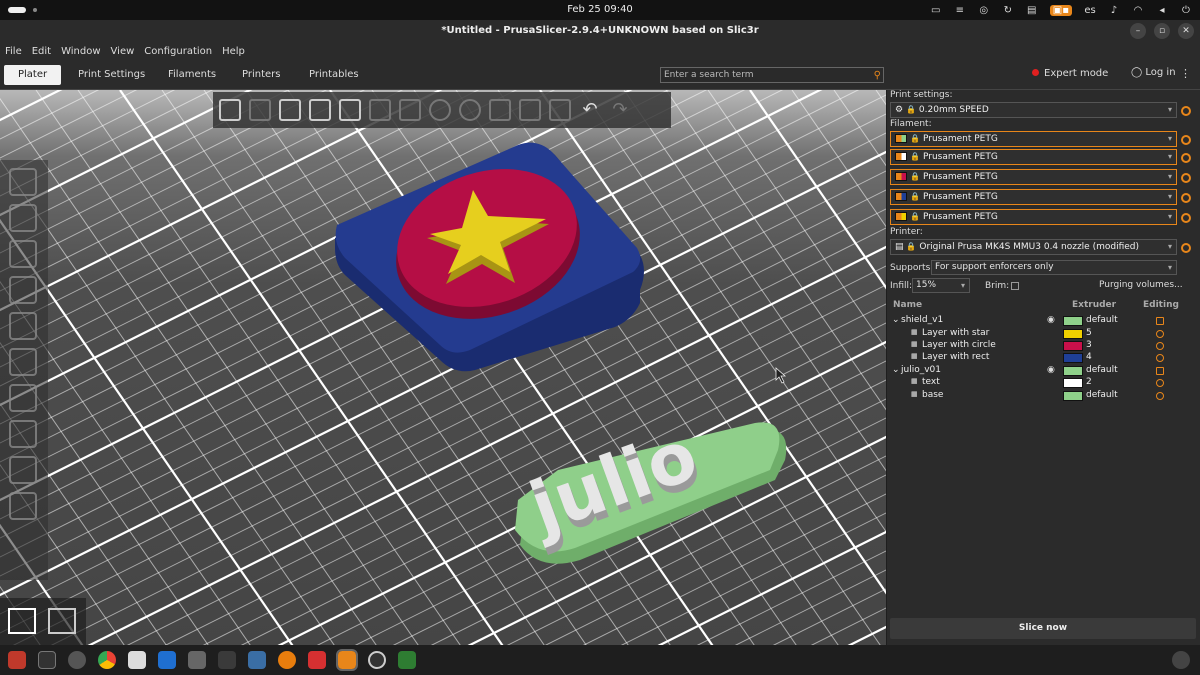 Image resolution: width=1200 pixels, height=675 pixels. I want to click on filament-1-gear-icon, so click(1186, 140).